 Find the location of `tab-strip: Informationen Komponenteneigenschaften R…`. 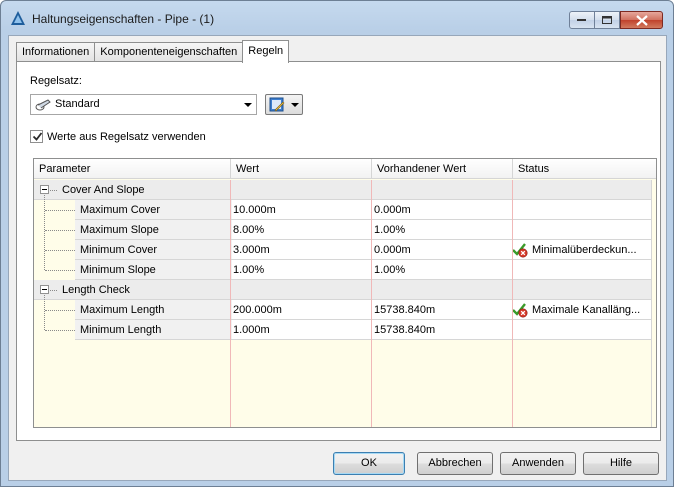

tab-strip: Informationen Komponenteneigenschaften R… is located at coordinates (153, 51).